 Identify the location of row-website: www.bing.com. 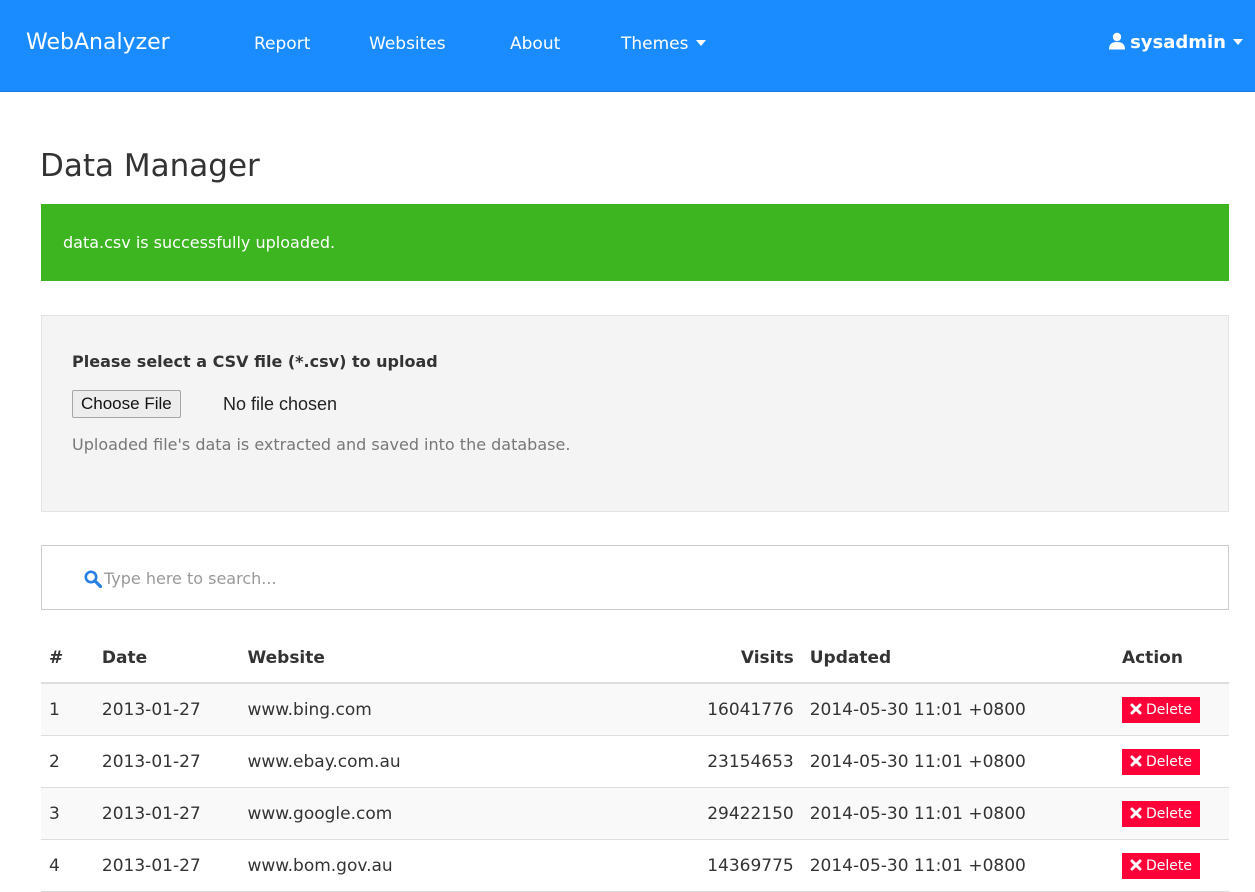
(444, 709).